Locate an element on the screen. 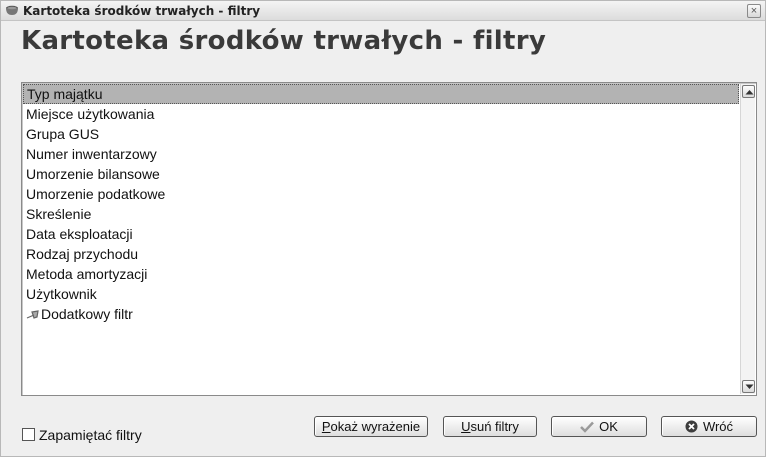 Image resolution: width=766 pixels, height=457 pixels. arrow-up-icon is located at coordinates (749, 92).